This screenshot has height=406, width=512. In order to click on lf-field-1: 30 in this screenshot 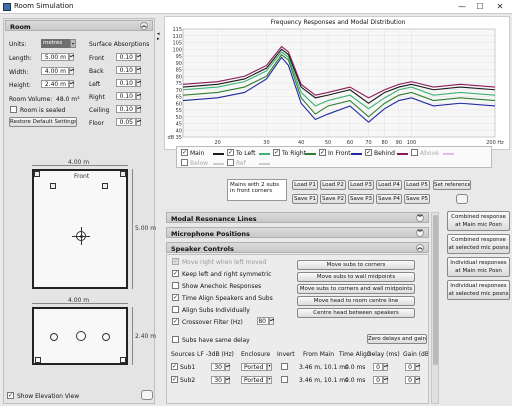, I will do `click(218, 380)`.